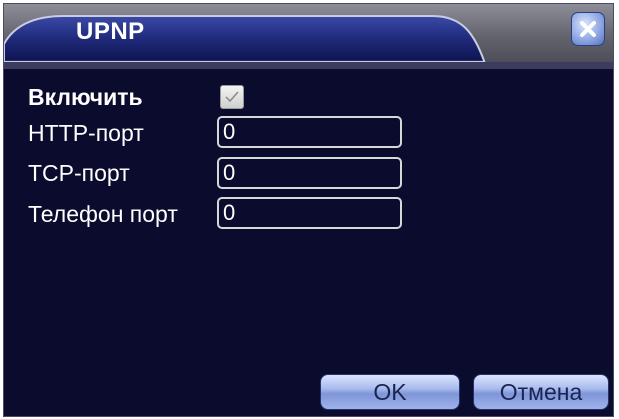 The image size is (619, 419). What do you see at coordinates (103, 214) in the screenshot?
I see `phone-port-label: Телефон порт` at bounding box center [103, 214].